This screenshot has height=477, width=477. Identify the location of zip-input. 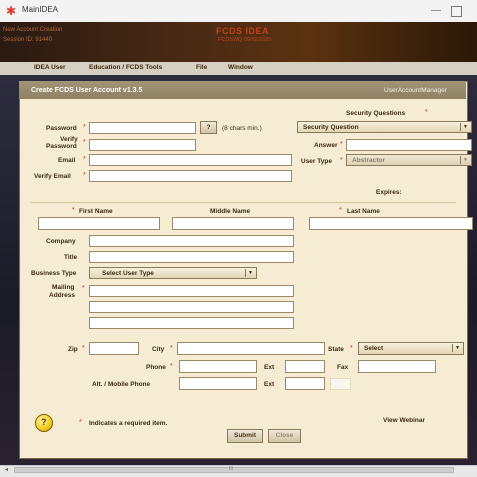
(114, 348).